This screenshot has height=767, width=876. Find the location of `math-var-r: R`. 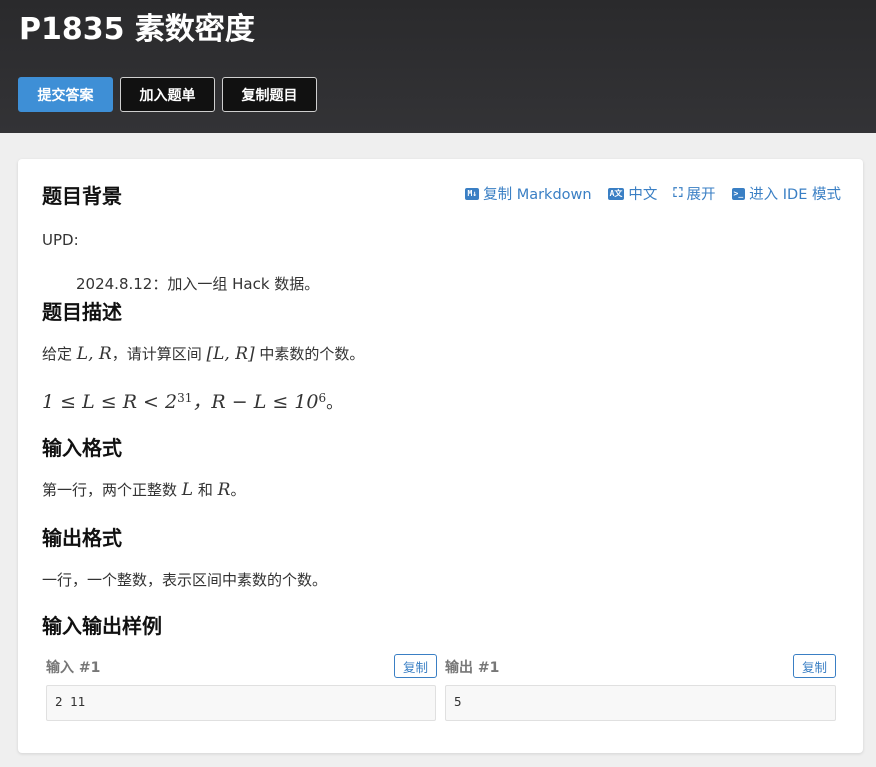

math-var-r: R is located at coordinates (224, 490).